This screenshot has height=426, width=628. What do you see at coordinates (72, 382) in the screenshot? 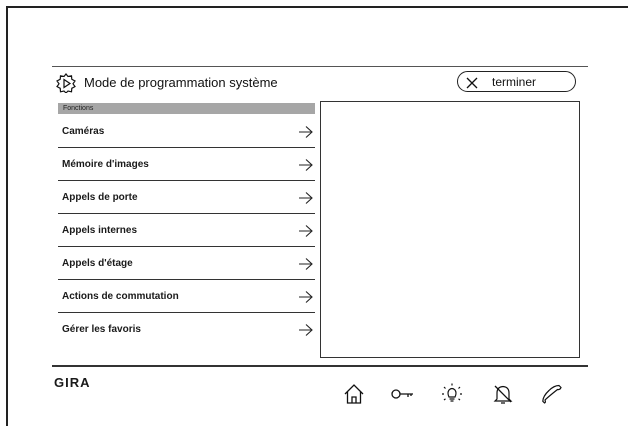
I see `brand-logo: GIRA` at bounding box center [72, 382].